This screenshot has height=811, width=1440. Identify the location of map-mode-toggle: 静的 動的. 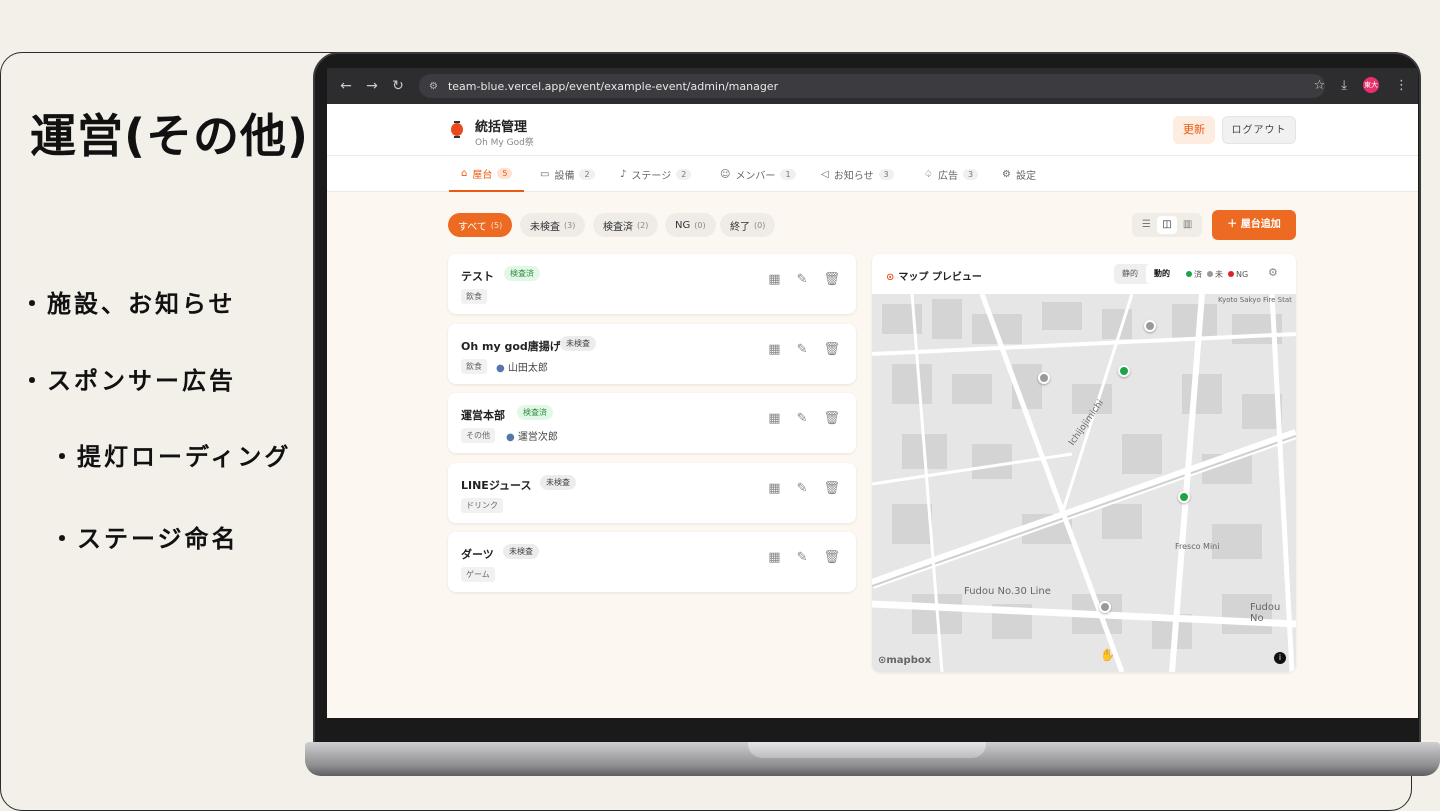
(1146, 274).